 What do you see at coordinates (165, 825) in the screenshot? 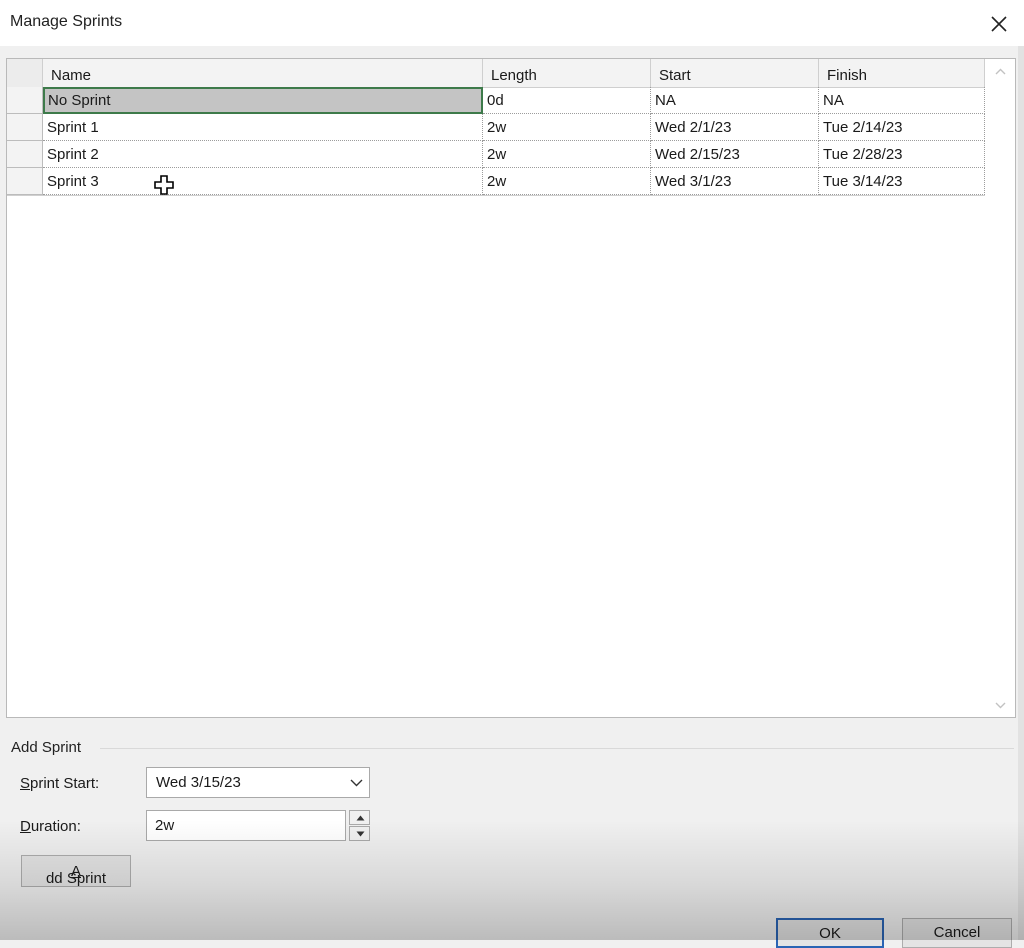
I see `duration-value: 2w` at bounding box center [165, 825].